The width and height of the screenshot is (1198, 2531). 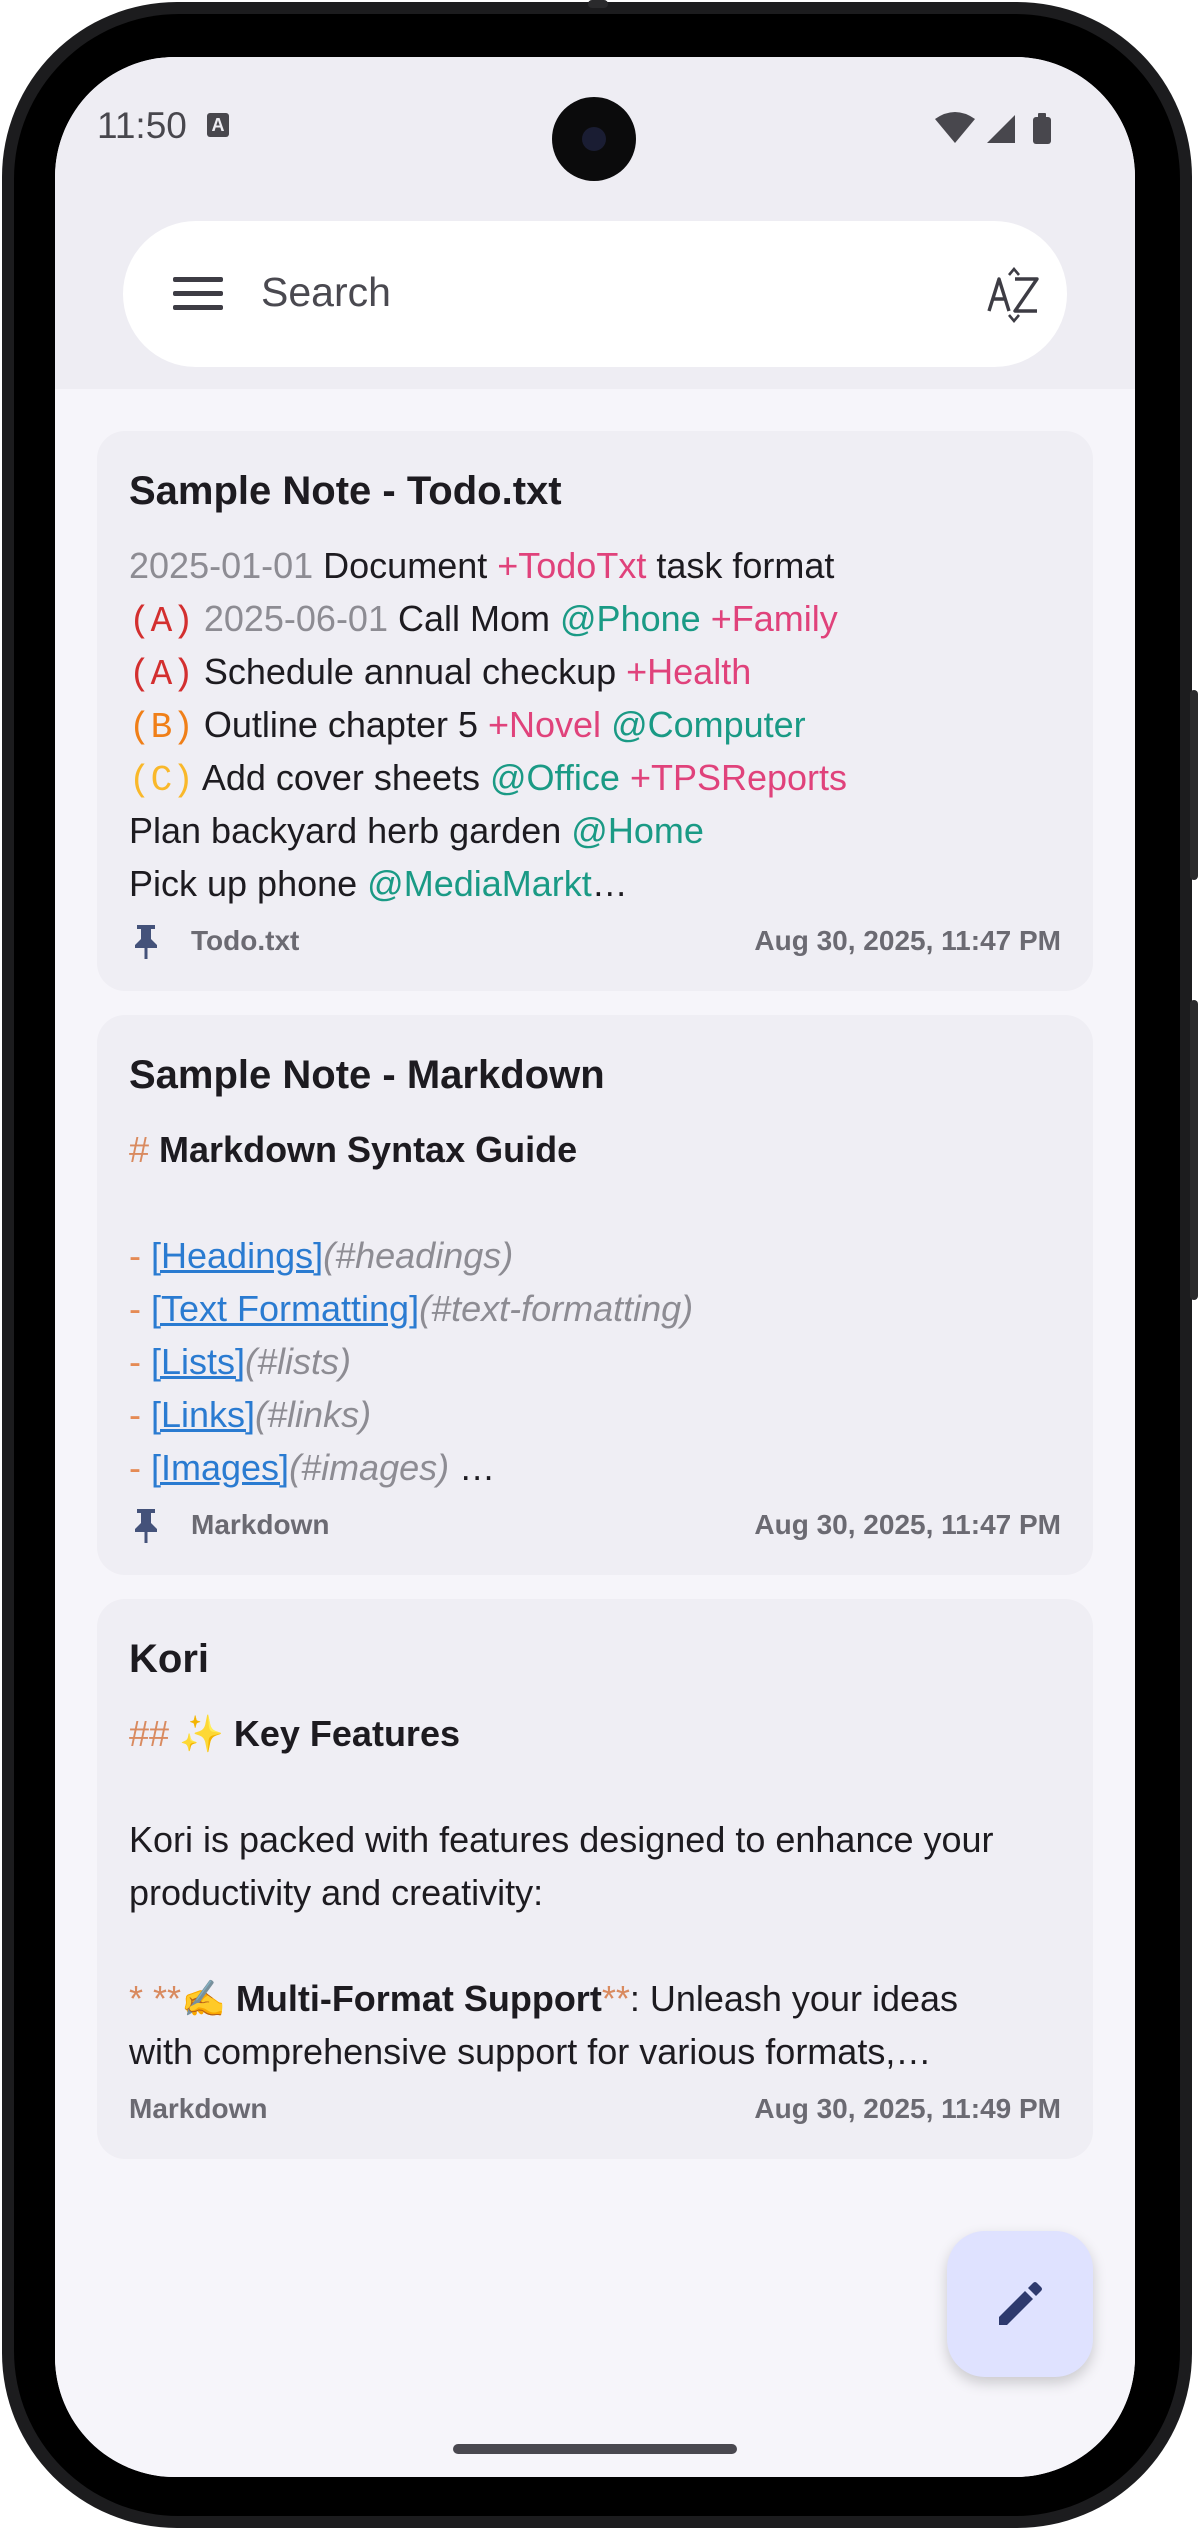 I want to click on search-bar: Search, so click(x=595, y=294).